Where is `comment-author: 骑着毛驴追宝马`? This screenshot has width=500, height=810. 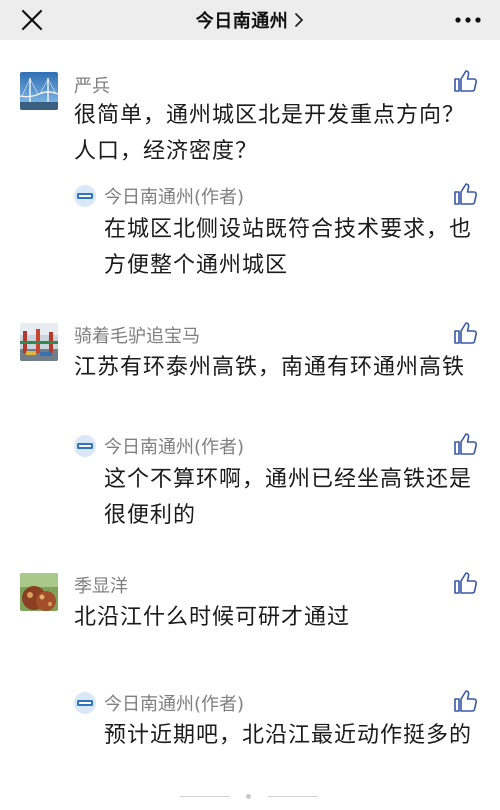
comment-author: 骑着毛驴追宝马 is located at coordinates (137, 335).